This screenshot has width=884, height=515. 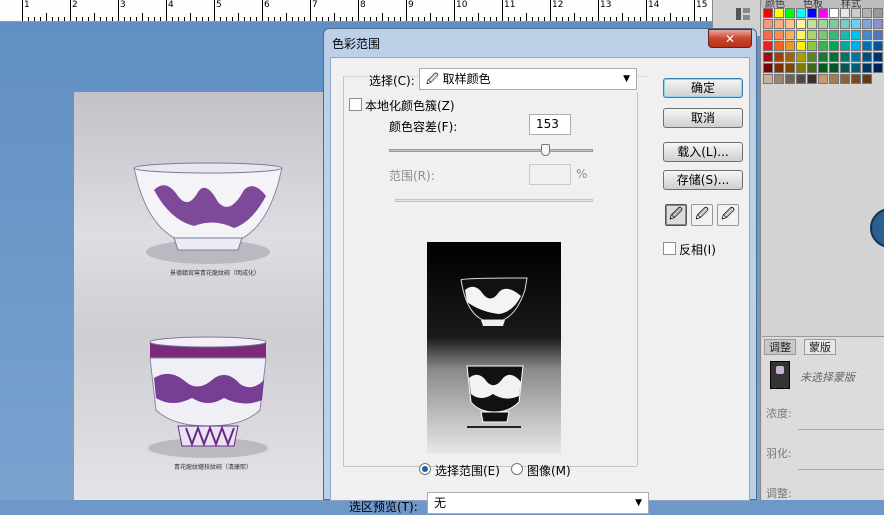 What do you see at coordinates (703, 88) in the screenshot?
I see `ok-button: 确定` at bounding box center [703, 88].